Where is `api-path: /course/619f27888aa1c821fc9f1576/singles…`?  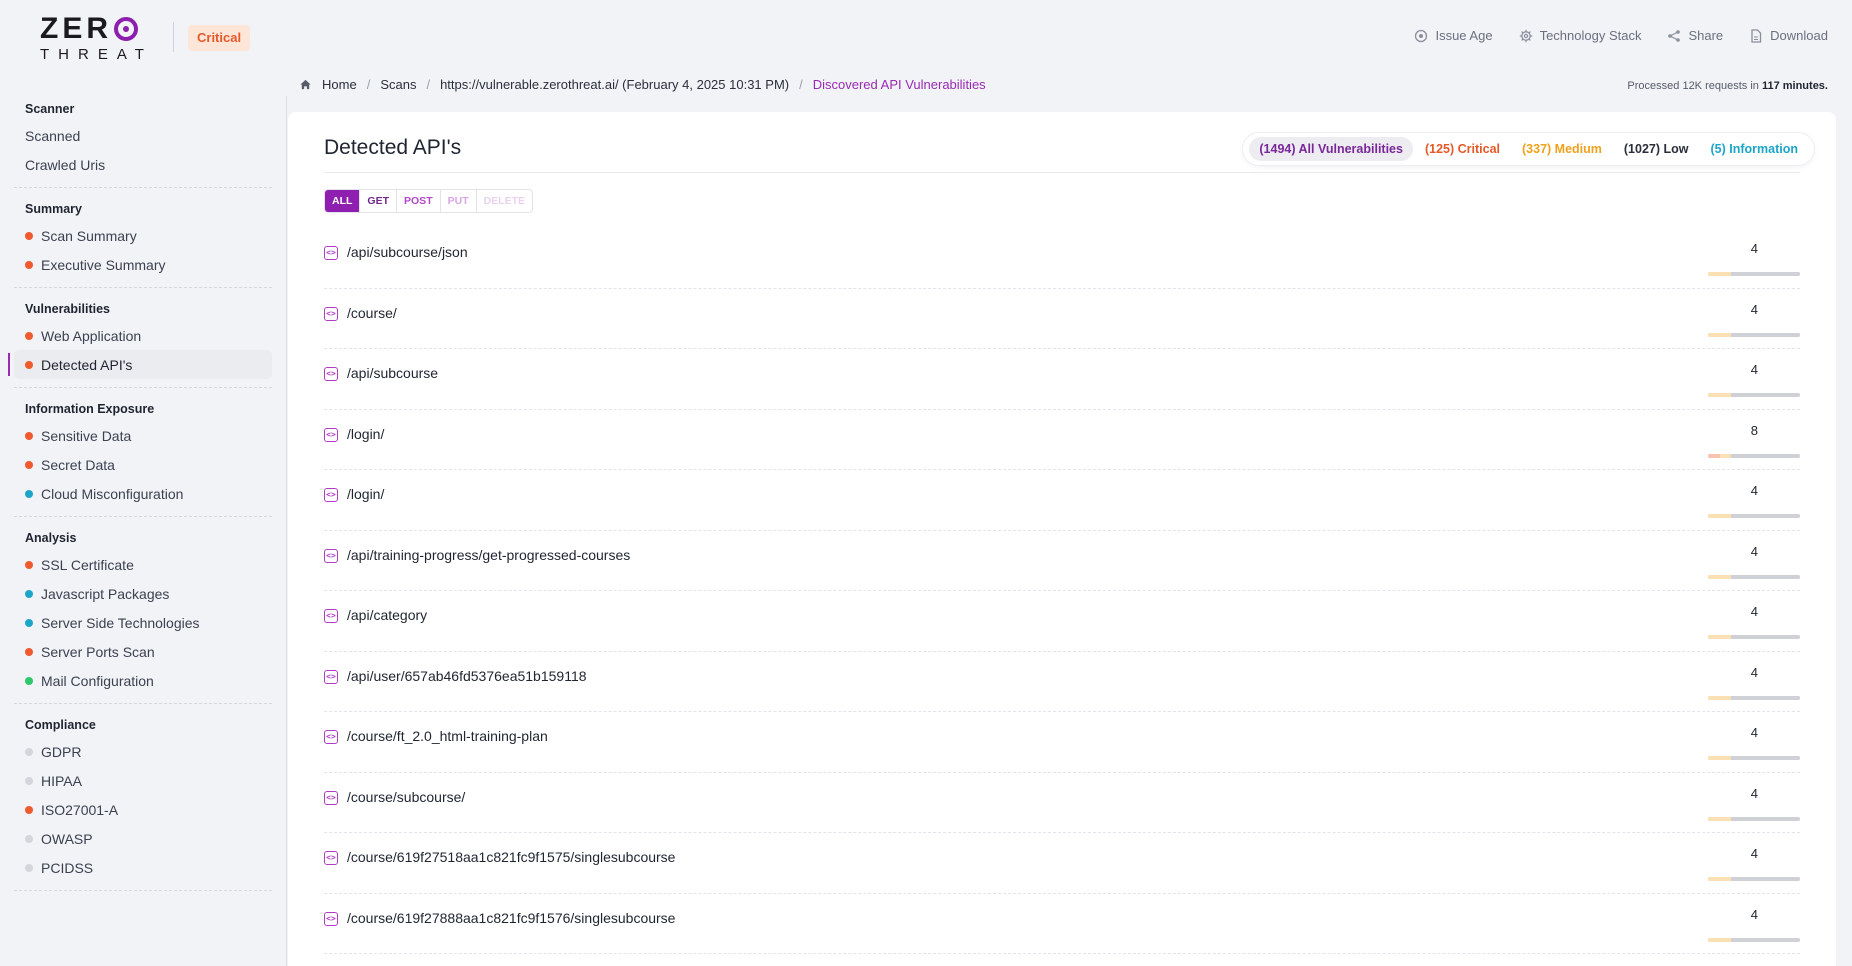
api-path: /course/619f27888aa1c821fc9f1576/singles… is located at coordinates (511, 918).